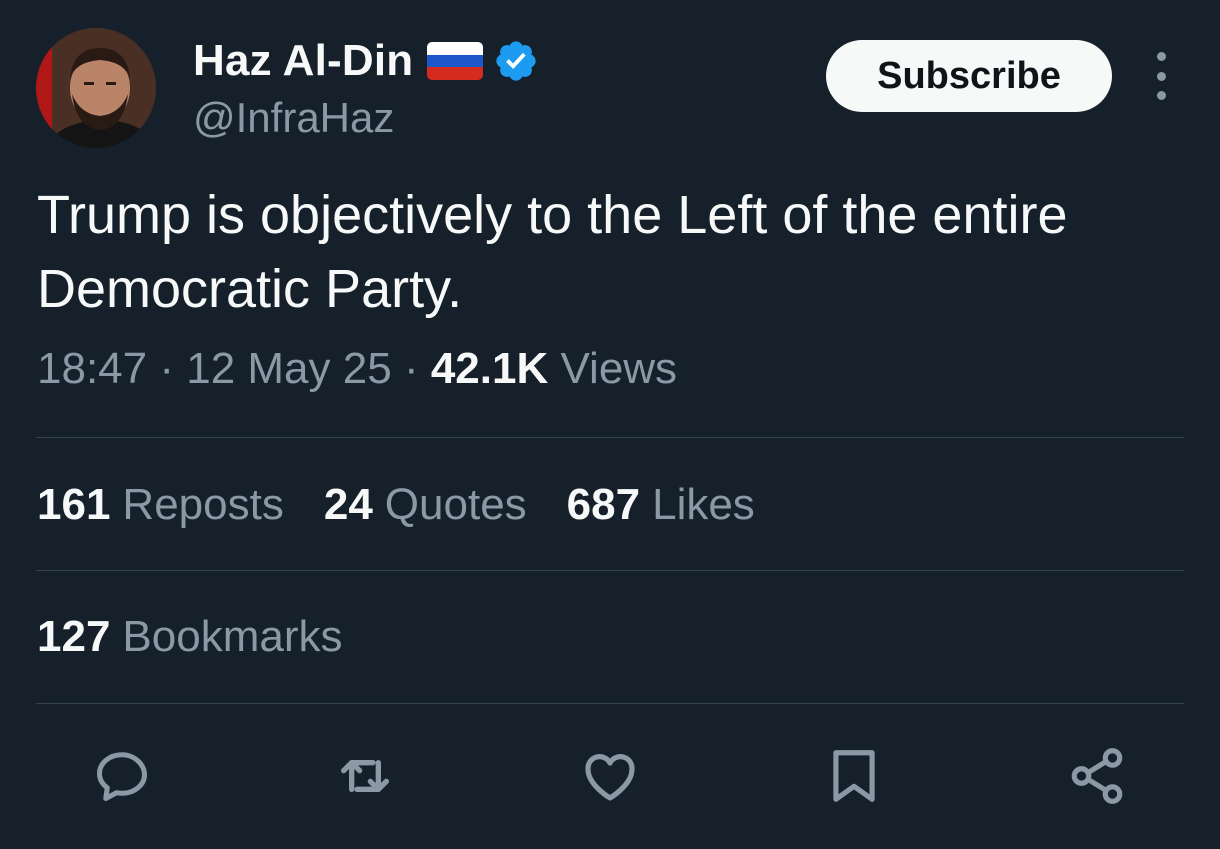  What do you see at coordinates (288, 368) in the screenshot?
I see `tweet-date: 12 May 25` at bounding box center [288, 368].